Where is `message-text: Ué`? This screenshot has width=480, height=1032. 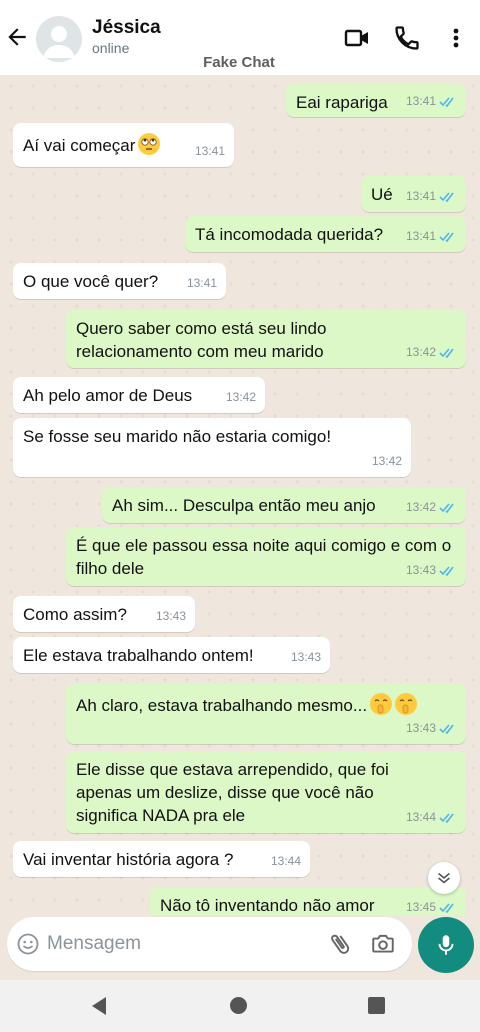
message-text: Ué is located at coordinates (382, 194).